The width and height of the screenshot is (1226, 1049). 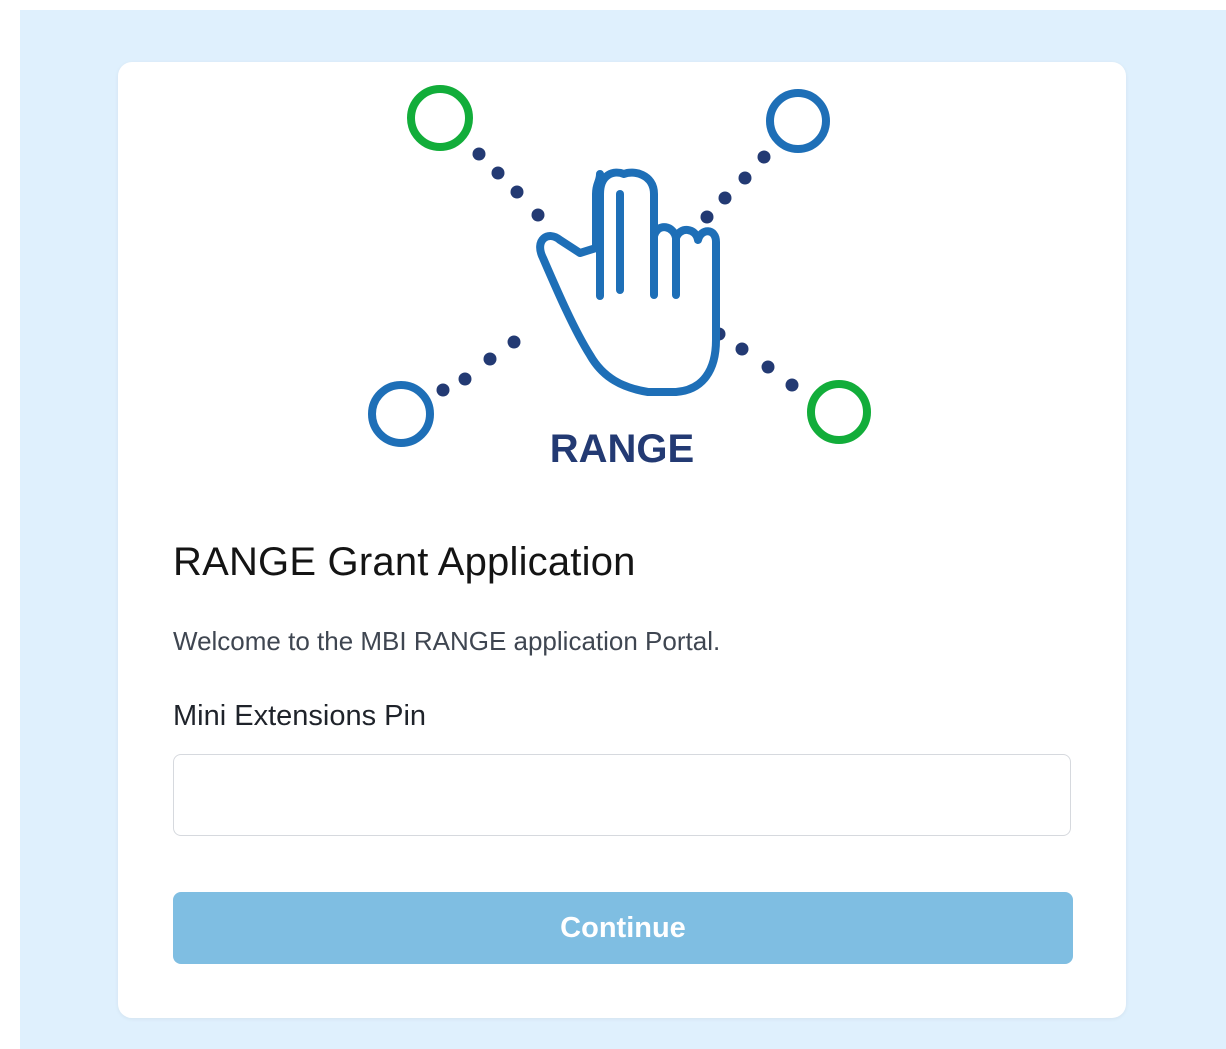 What do you see at coordinates (508, 184) in the screenshot?
I see `dotted-connector-top-left` at bounding box center [508, 184].